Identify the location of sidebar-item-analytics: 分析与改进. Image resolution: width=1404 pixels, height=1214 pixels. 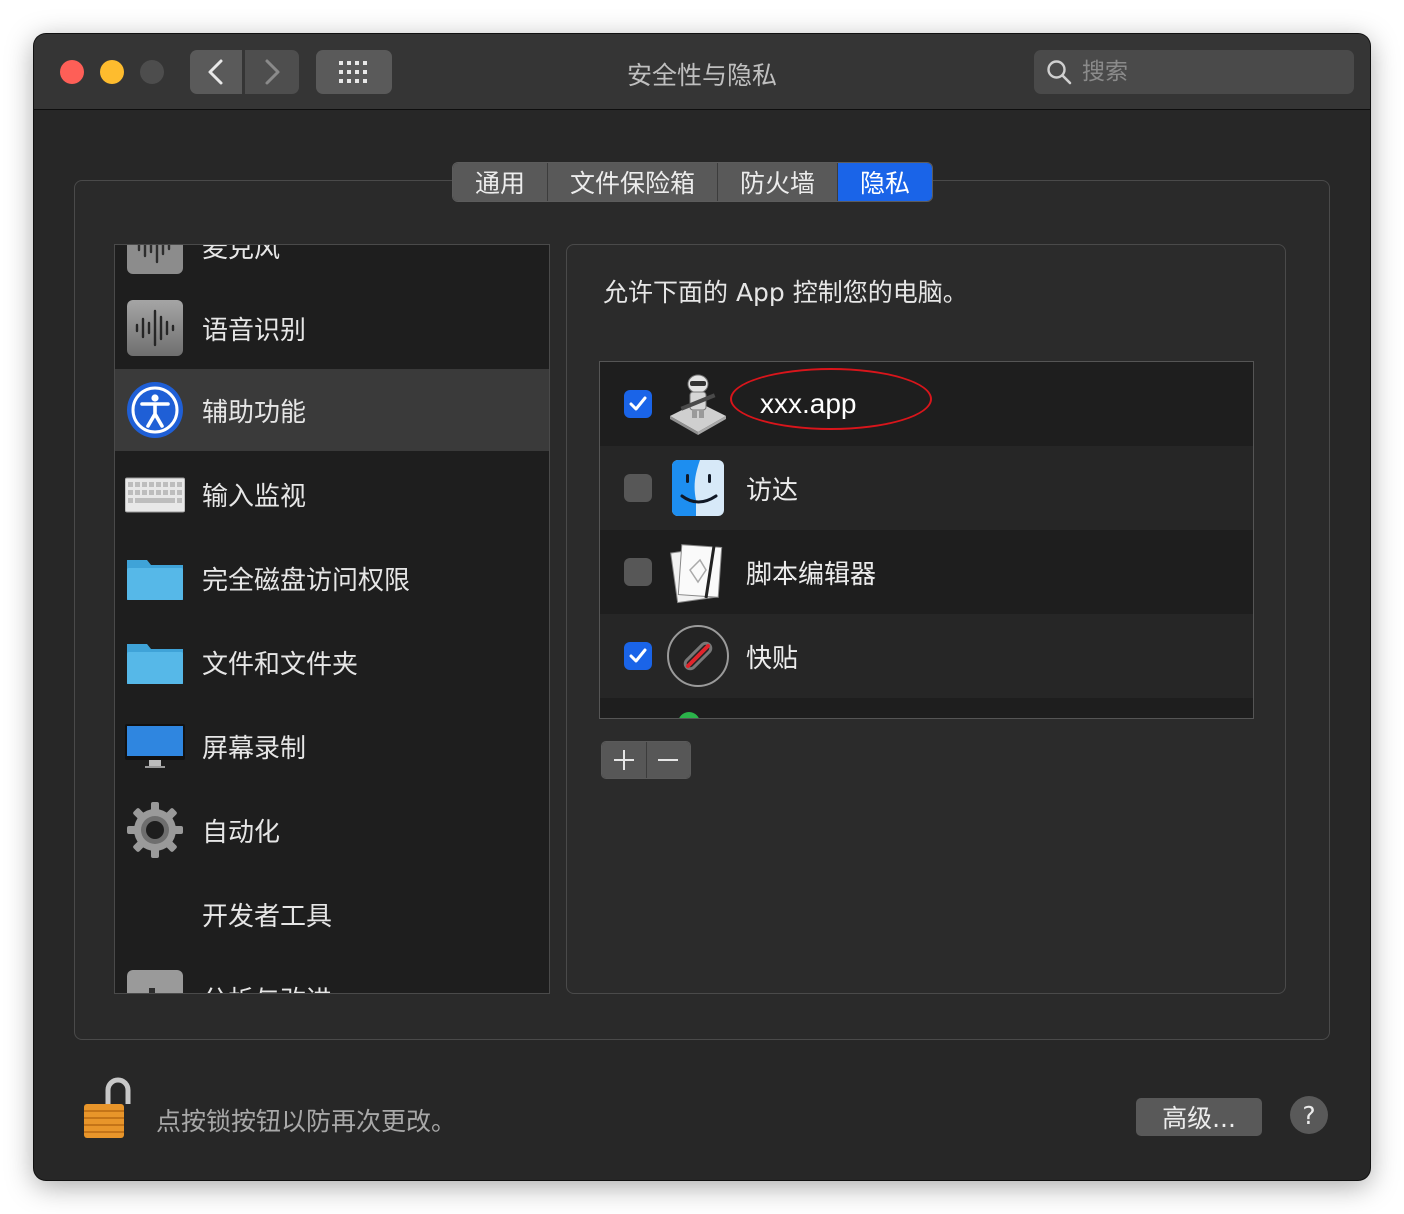
(332, 975).